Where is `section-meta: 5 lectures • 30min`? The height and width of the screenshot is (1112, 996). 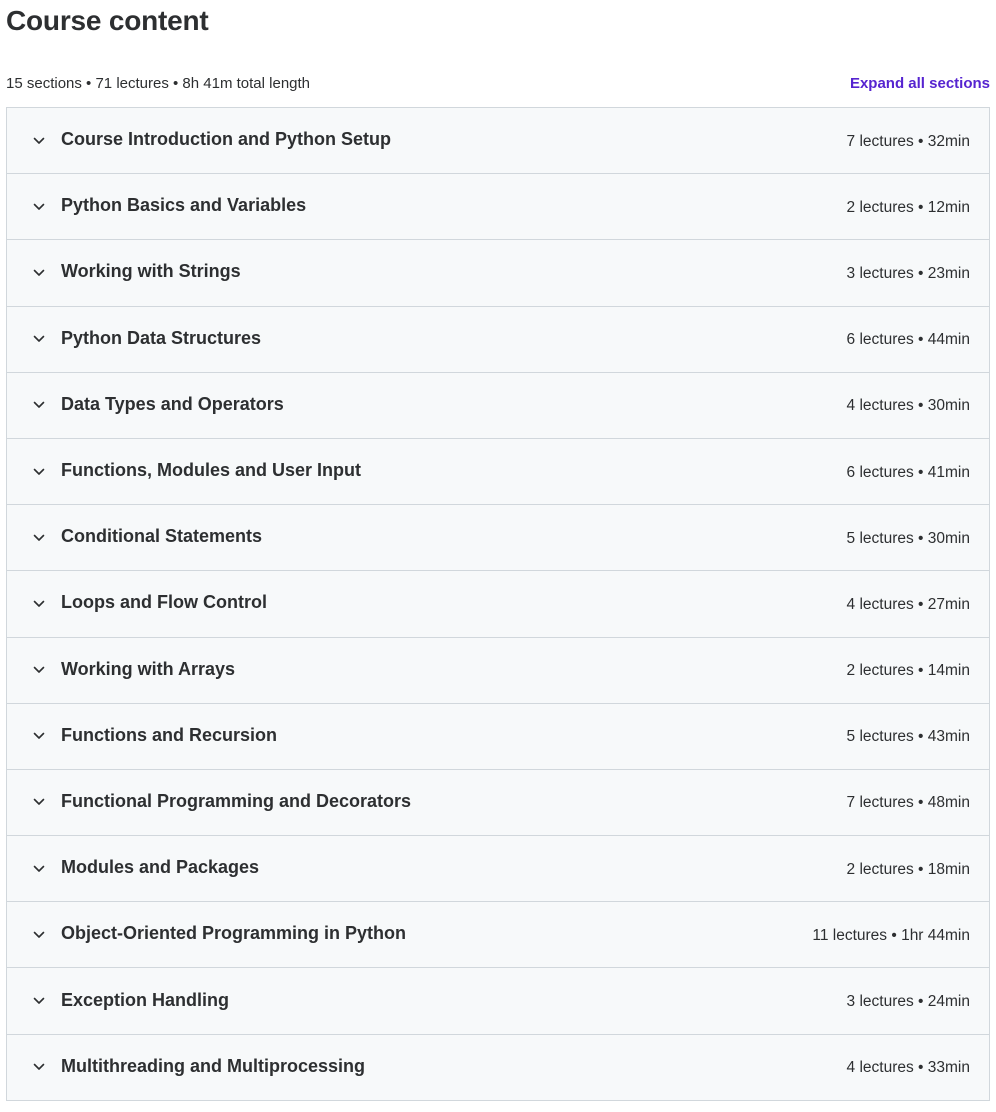
section-meta: 5 lectures • 30min is located at coordinates (908, 538).